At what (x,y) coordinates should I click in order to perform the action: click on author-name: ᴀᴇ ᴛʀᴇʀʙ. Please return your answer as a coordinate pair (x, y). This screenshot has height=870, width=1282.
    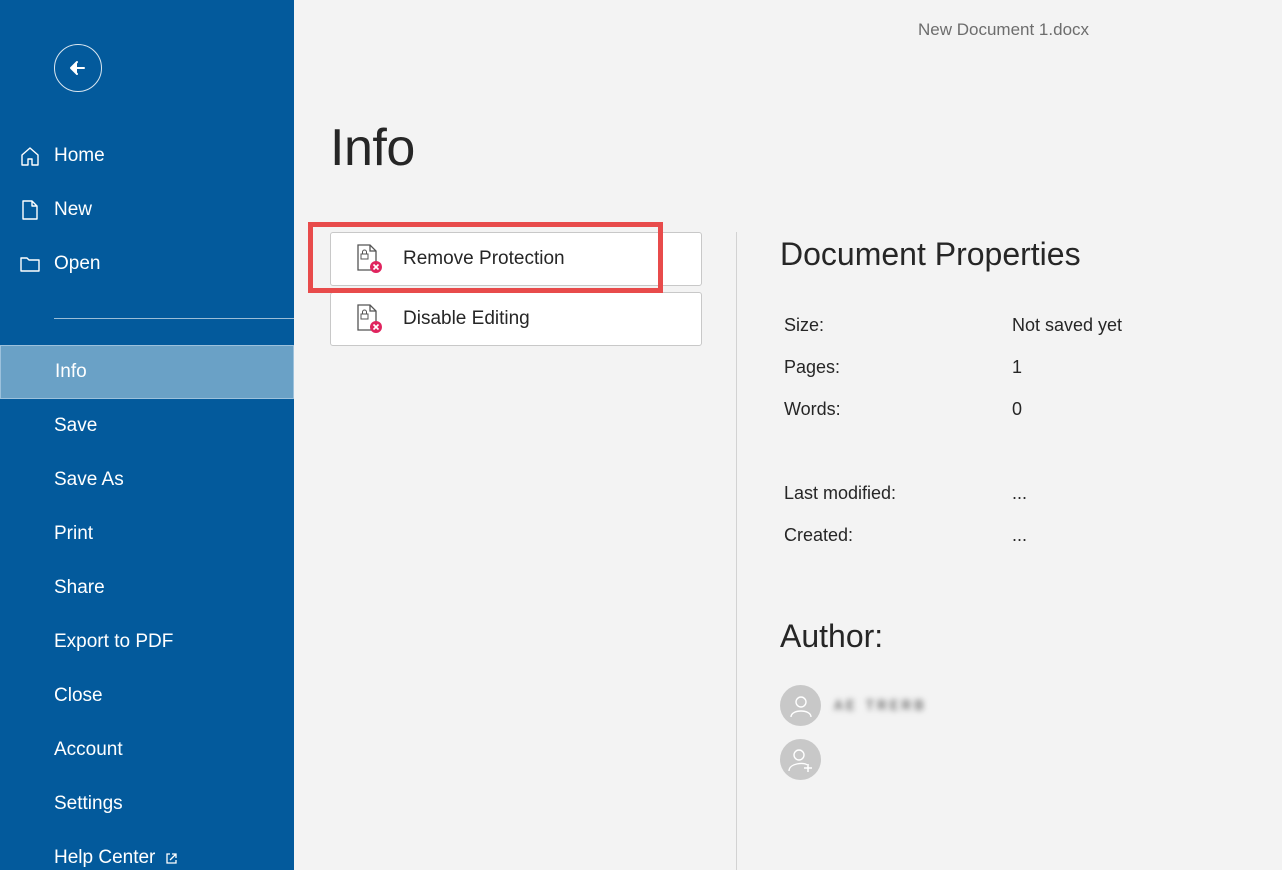
    Looking at the image, I should click on (880, 704).